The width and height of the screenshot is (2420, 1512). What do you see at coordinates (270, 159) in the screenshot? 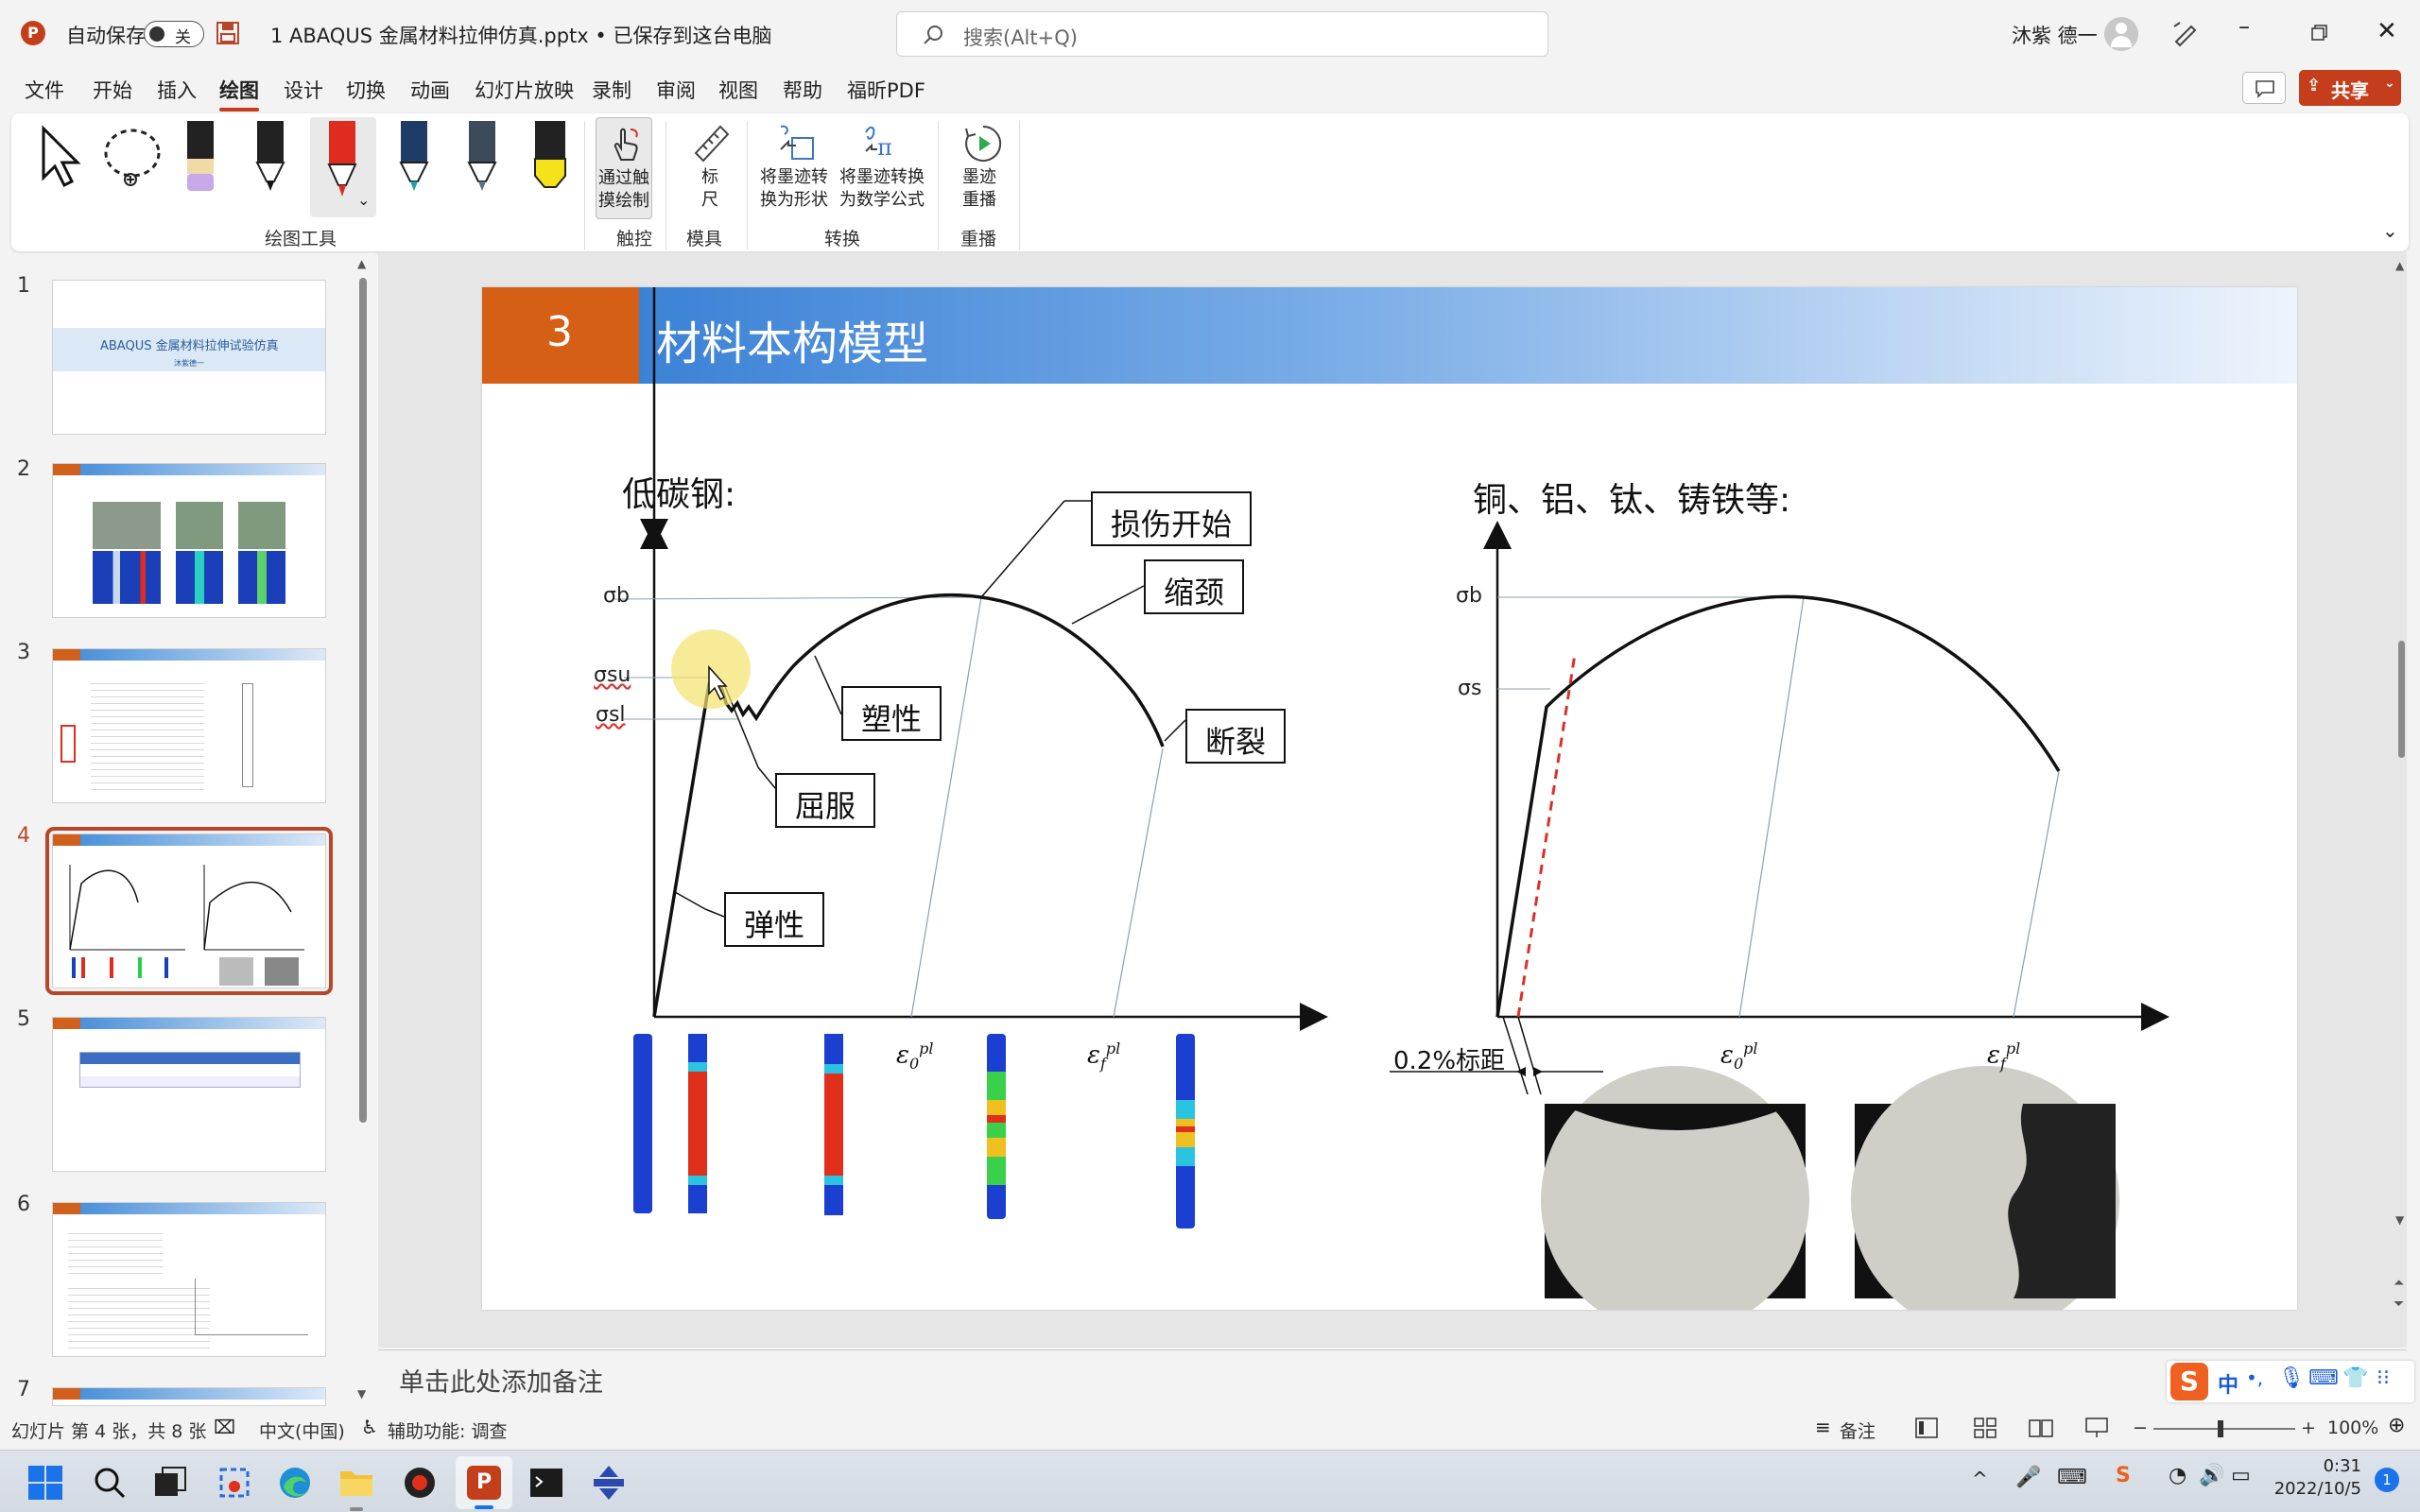
I see `black-pen-icon` at bounding box center [270, 159].